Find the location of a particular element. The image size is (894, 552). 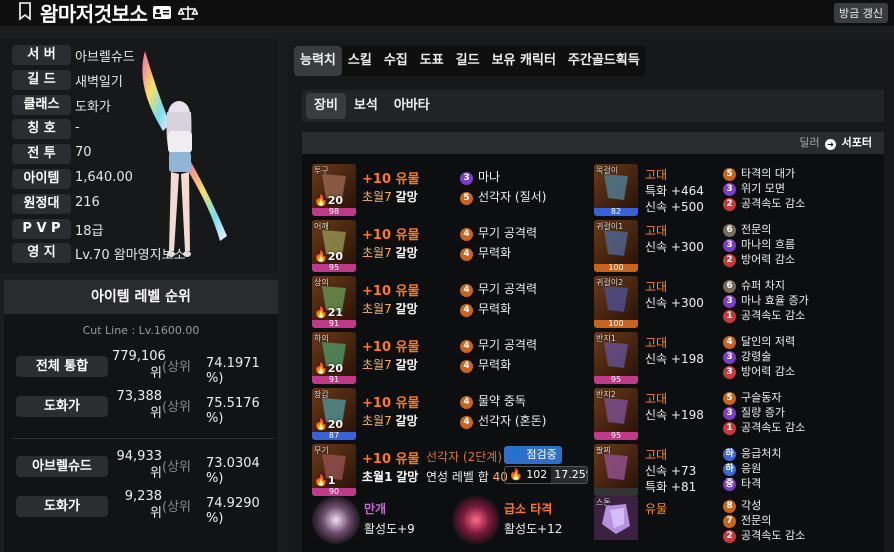

equipment-slot: 투구 🔥20 98 is located at coordinates (334, 190).